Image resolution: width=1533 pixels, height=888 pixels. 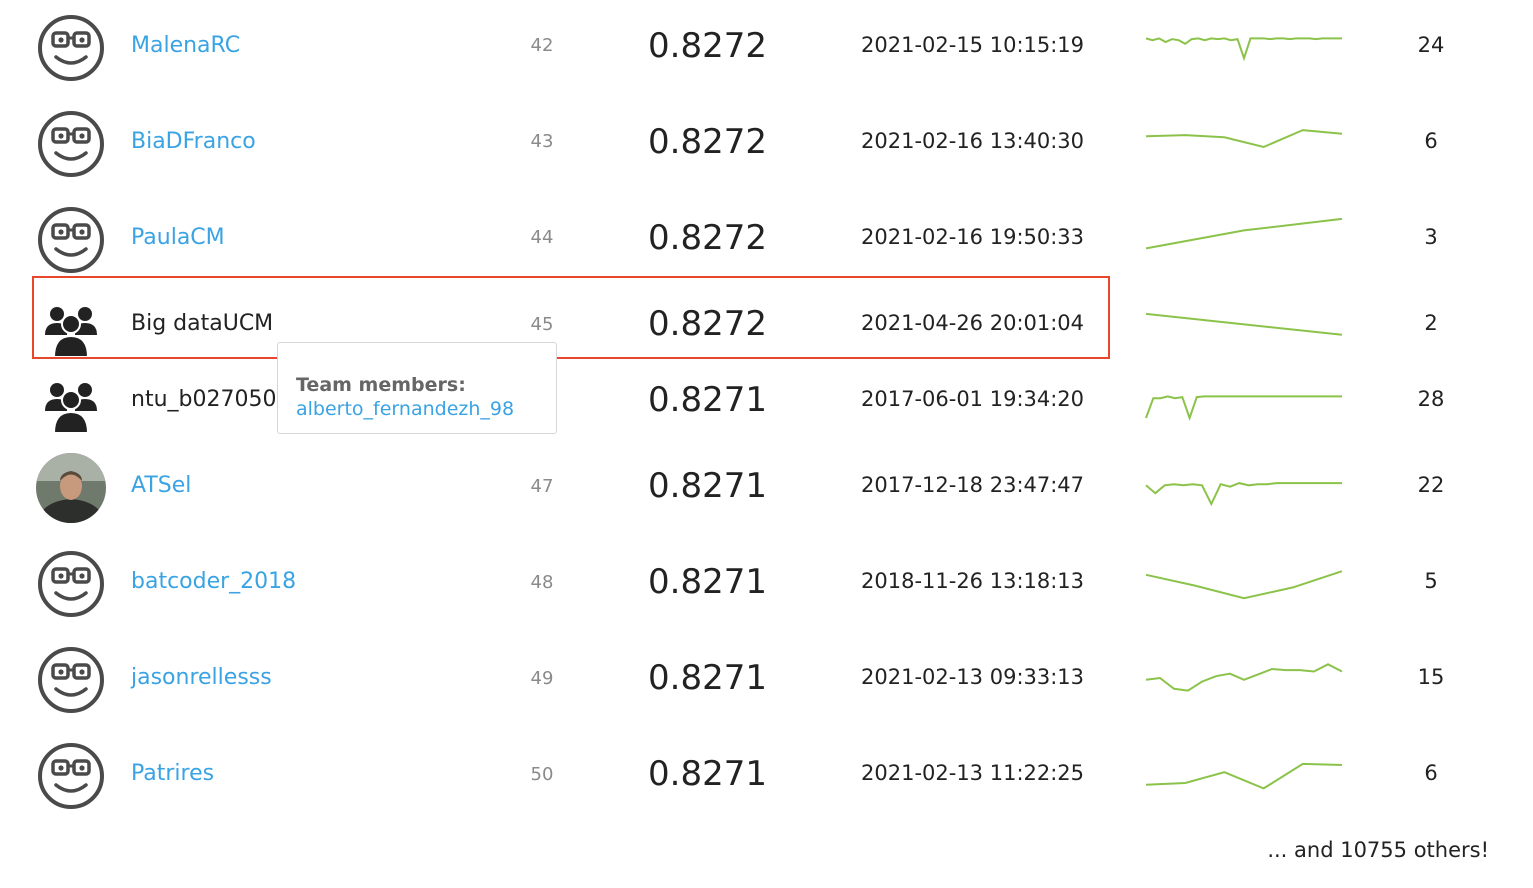 What do you see at coordinates (1431, 677) in the screenshot?
I see `entries-count: 15` at bounding box center [1431, 677].